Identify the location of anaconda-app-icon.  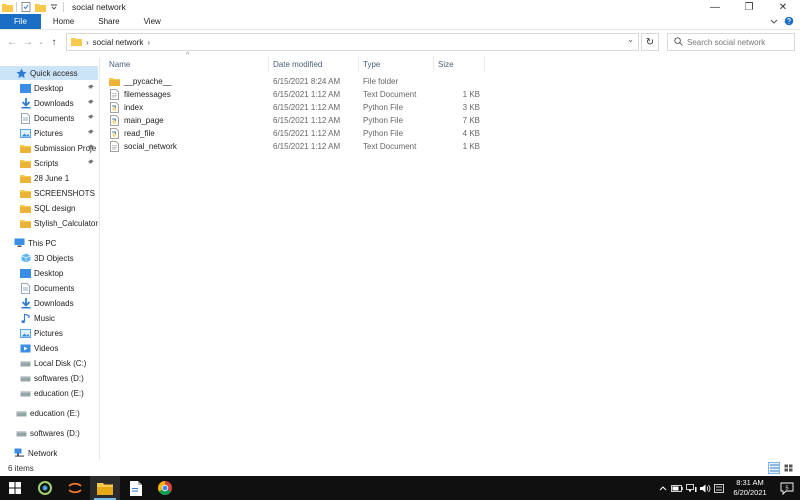
(45, 488).